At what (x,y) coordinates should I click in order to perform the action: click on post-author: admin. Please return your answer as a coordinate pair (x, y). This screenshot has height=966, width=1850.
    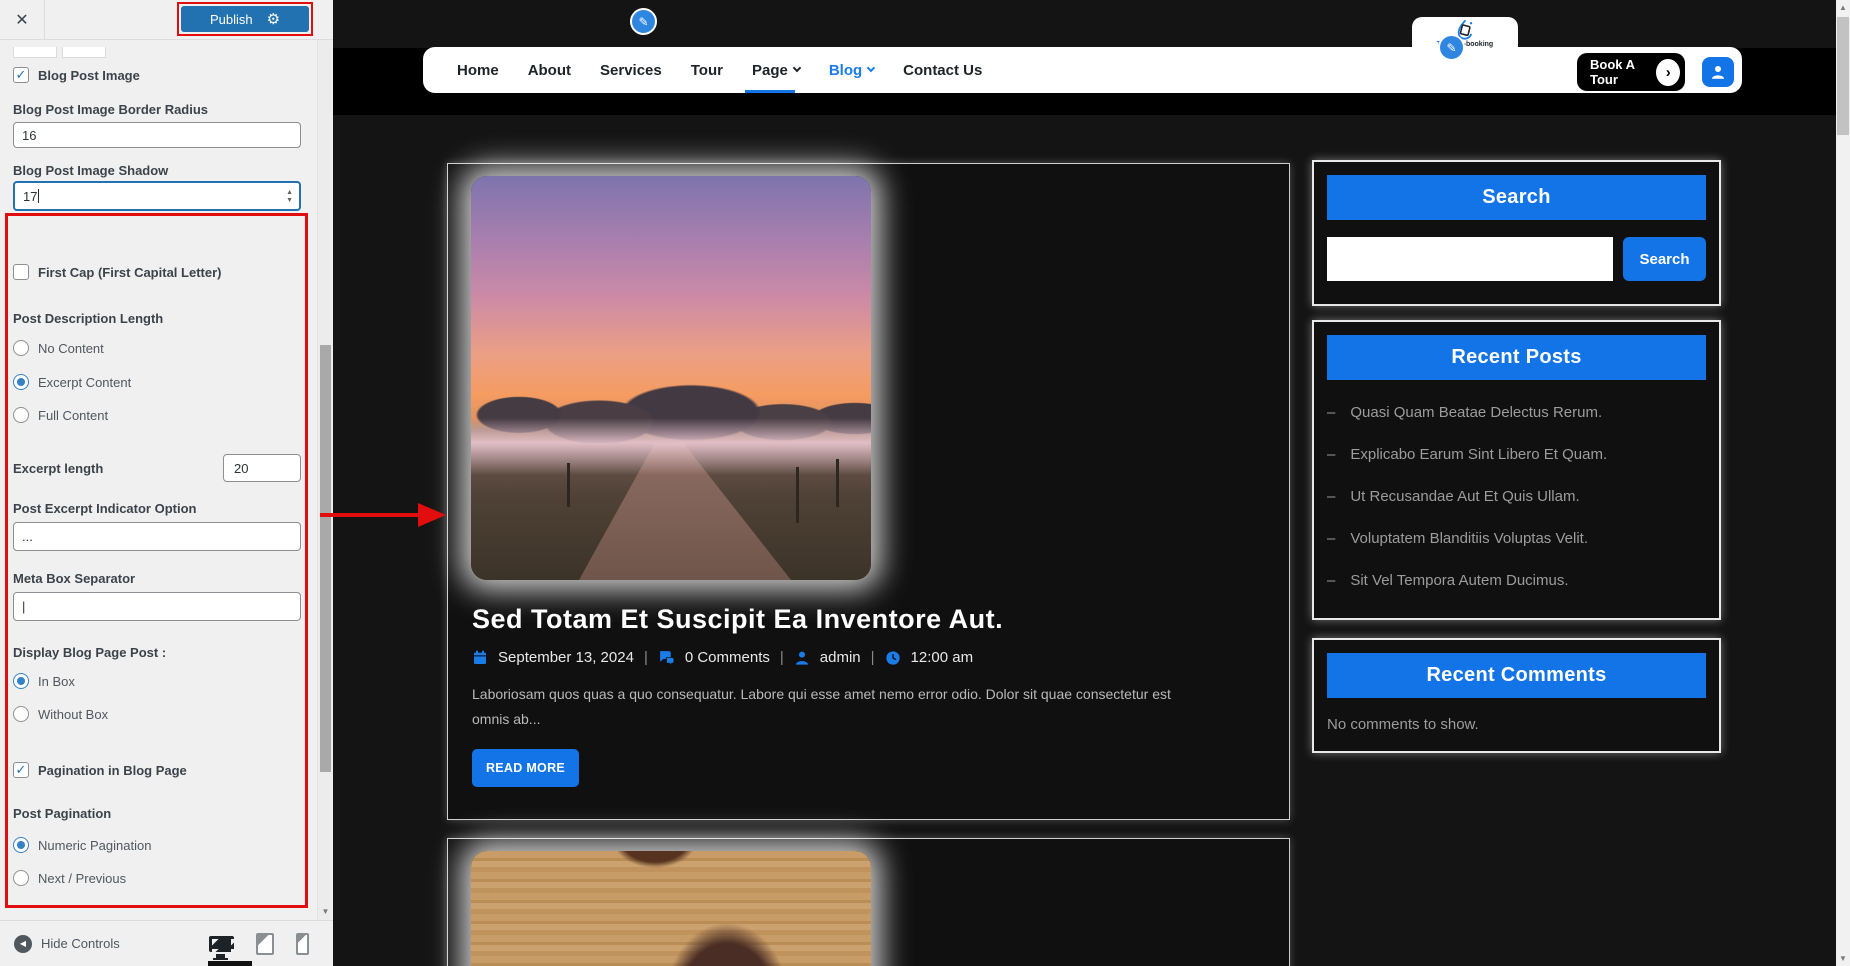
    Looking at the image, I should click on (840, 657).